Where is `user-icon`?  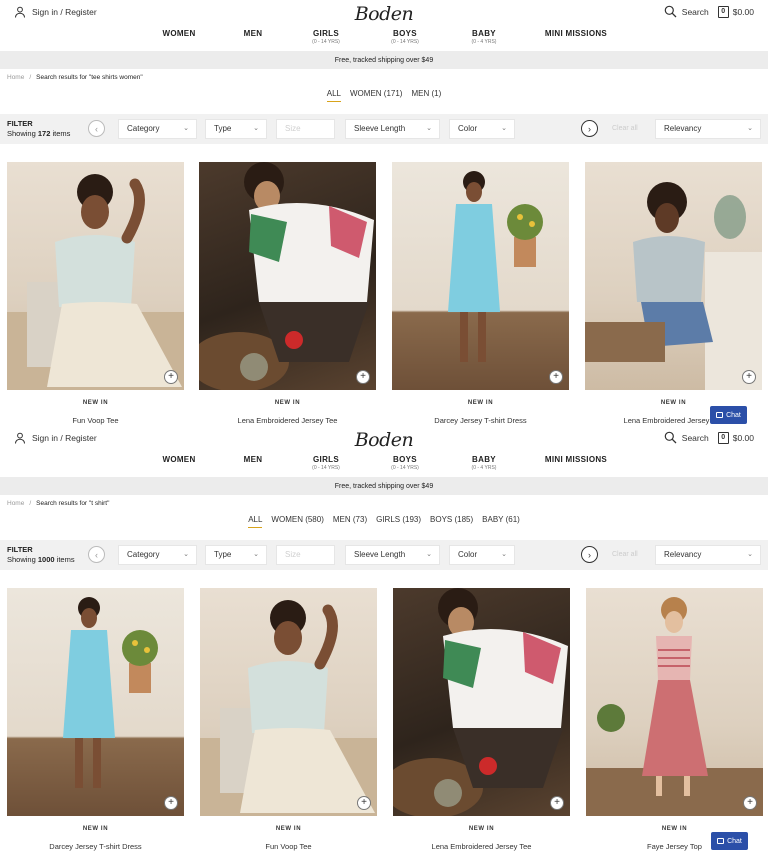
user-icon is located at coordinates (20, 12).